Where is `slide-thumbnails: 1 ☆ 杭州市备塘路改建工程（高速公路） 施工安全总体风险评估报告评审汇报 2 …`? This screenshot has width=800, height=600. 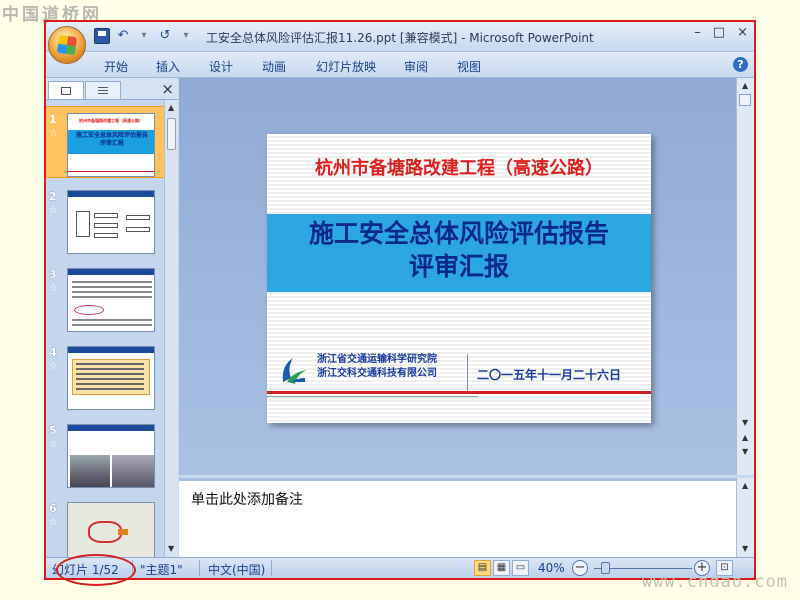 slide-thumbnails: 1 ☆ 杭州市备塘路改建工程（高速公路） 施工安全总体风险评估报告评审汇报 2 … is located at coordinates (105, 328).